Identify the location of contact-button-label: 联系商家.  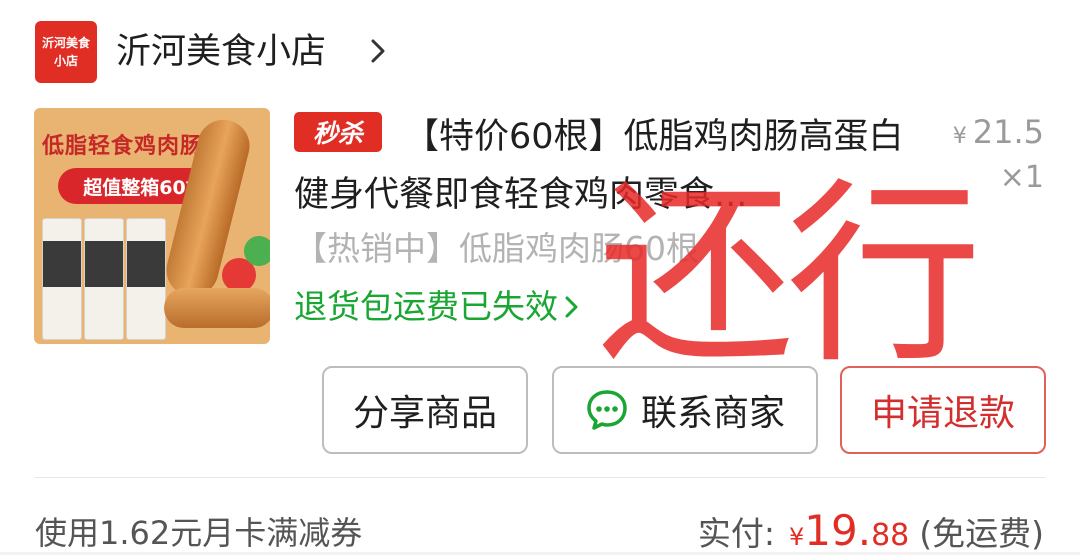
(712, 413).